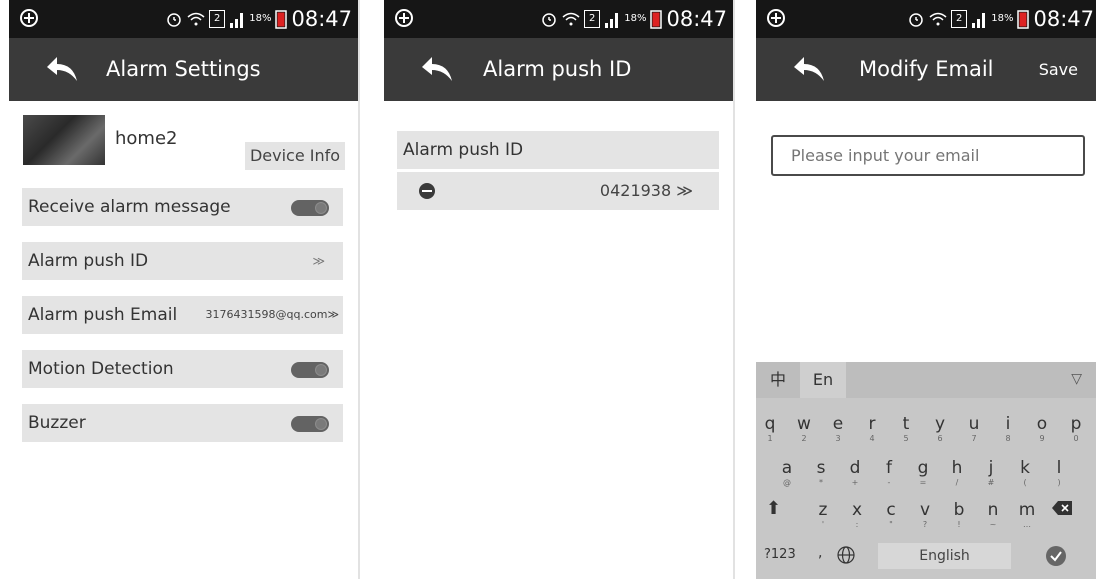 The image size is (1096, 579). What do you see at coordinates (101, 369) in the screenshot?
I see `row-label: Motion Detection` at bounding box center [101, 369].